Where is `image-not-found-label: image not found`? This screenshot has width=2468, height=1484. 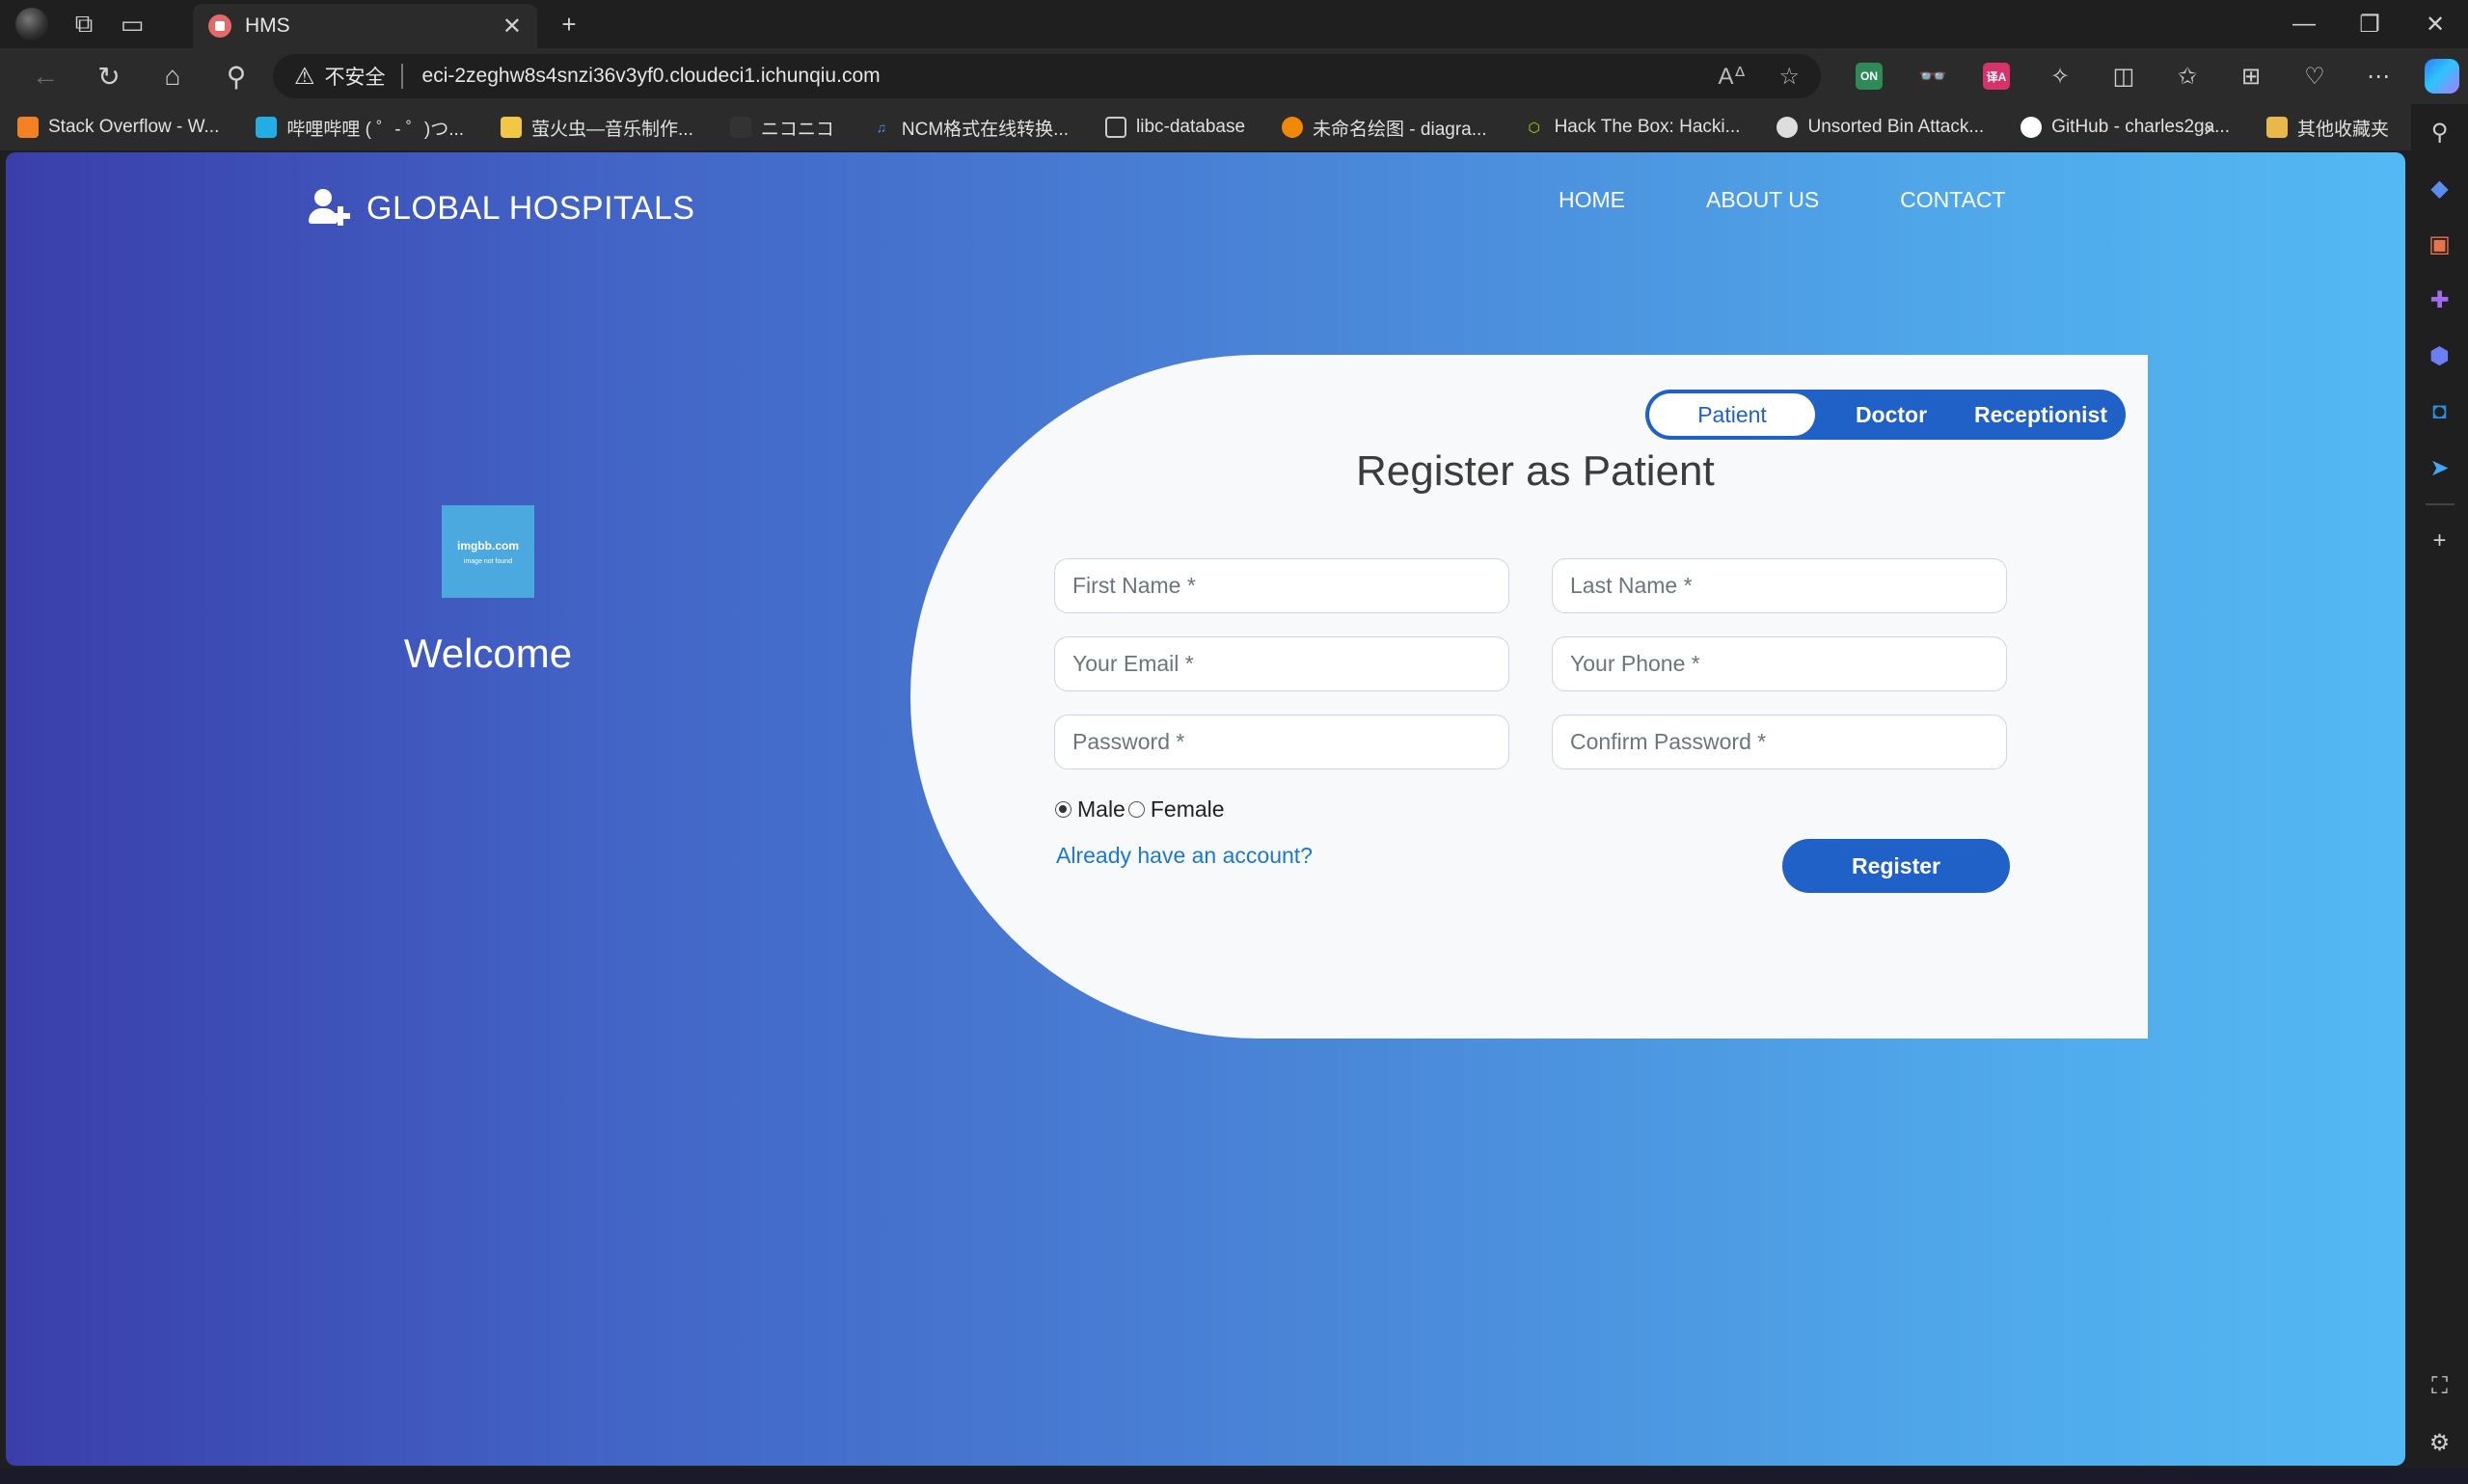
image-not-found-label: image not found is located at coordinates (488, 561).